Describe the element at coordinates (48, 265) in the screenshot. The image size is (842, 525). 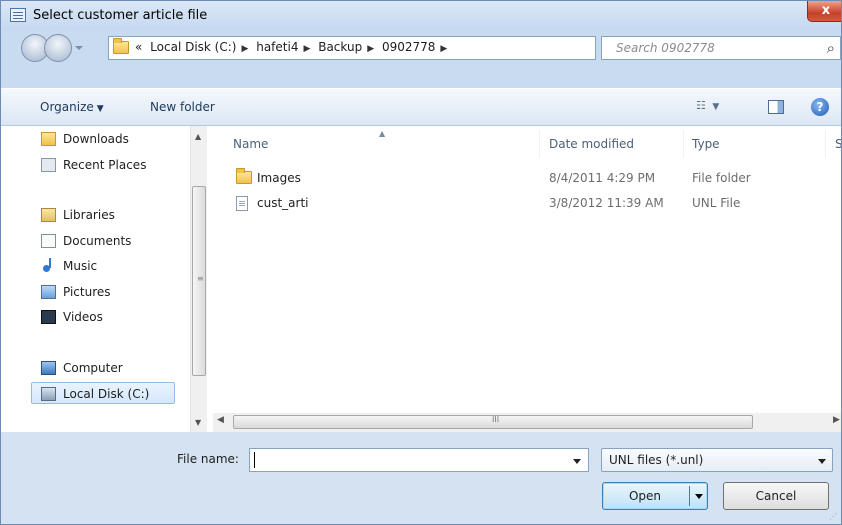
I see `music-icon` at that location.